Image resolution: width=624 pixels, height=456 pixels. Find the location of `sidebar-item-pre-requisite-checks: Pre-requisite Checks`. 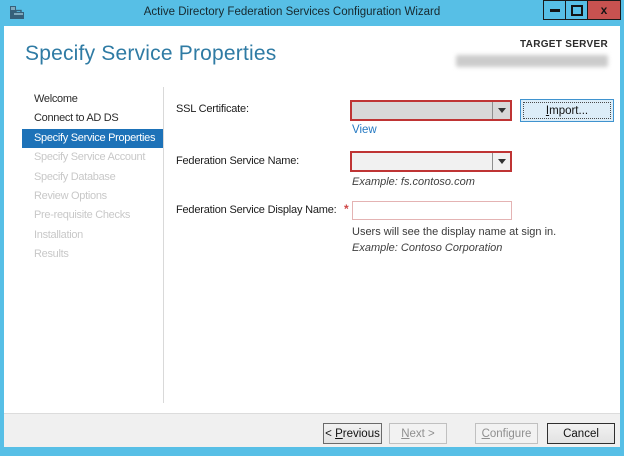

sidebar-item-pre-requisite-checks: Pre-requisite Checks is located at coordinates (82, 215).